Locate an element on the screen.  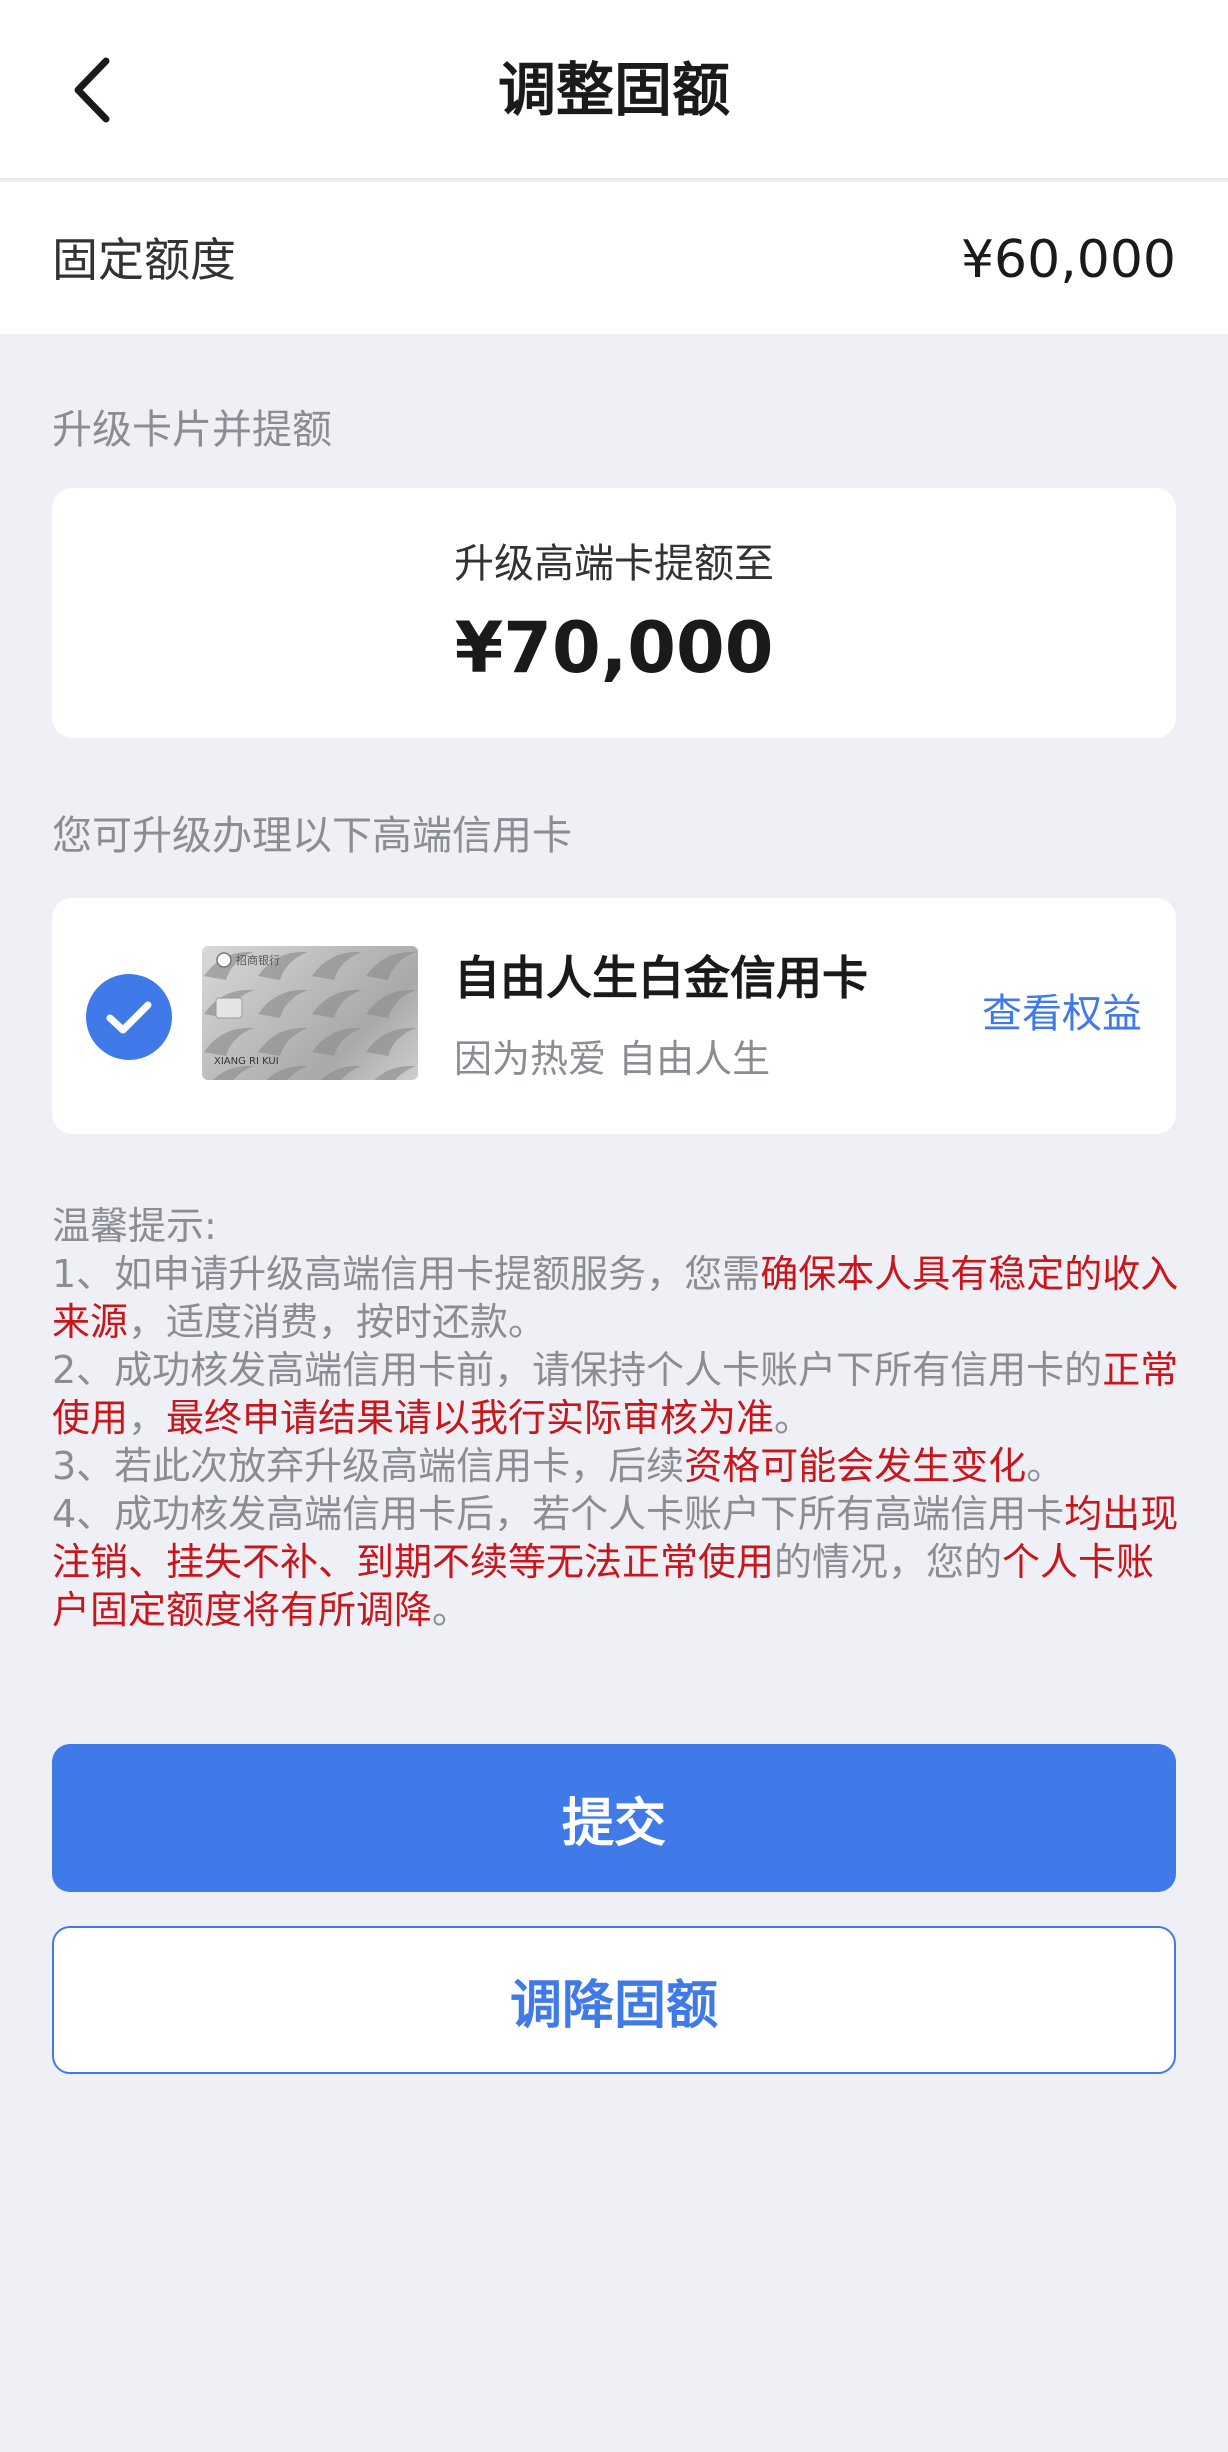
top-bar: 调整固额 is located at coordinates (614, 90).